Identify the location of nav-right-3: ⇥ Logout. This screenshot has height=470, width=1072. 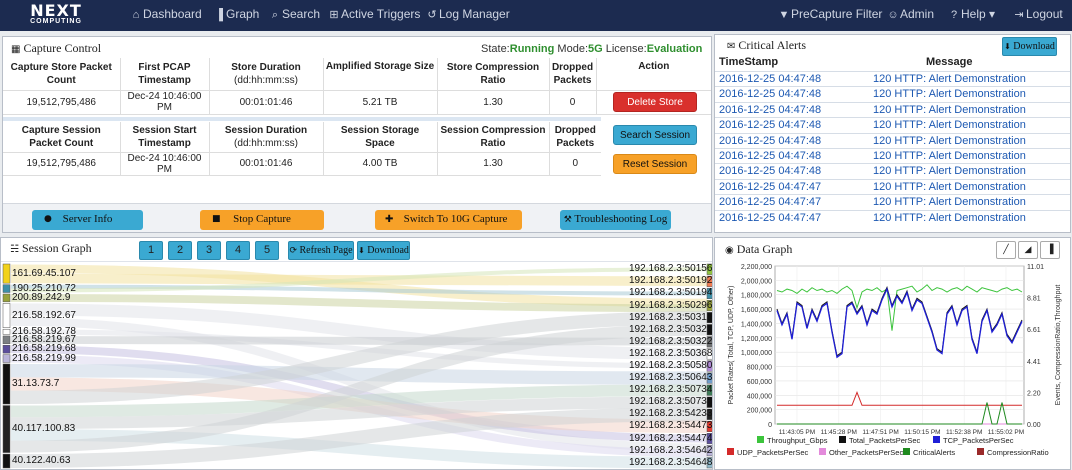
(1037, 14).